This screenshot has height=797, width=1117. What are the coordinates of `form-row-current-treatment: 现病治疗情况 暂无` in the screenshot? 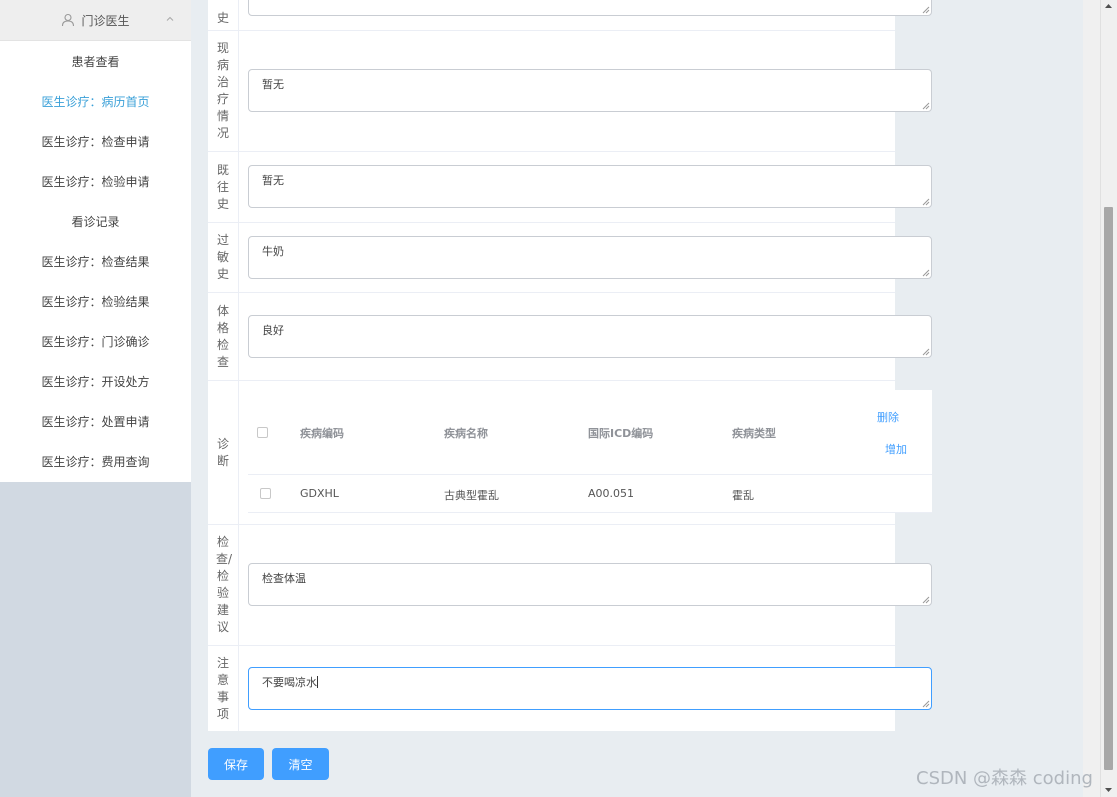 It's located at (570, 91).